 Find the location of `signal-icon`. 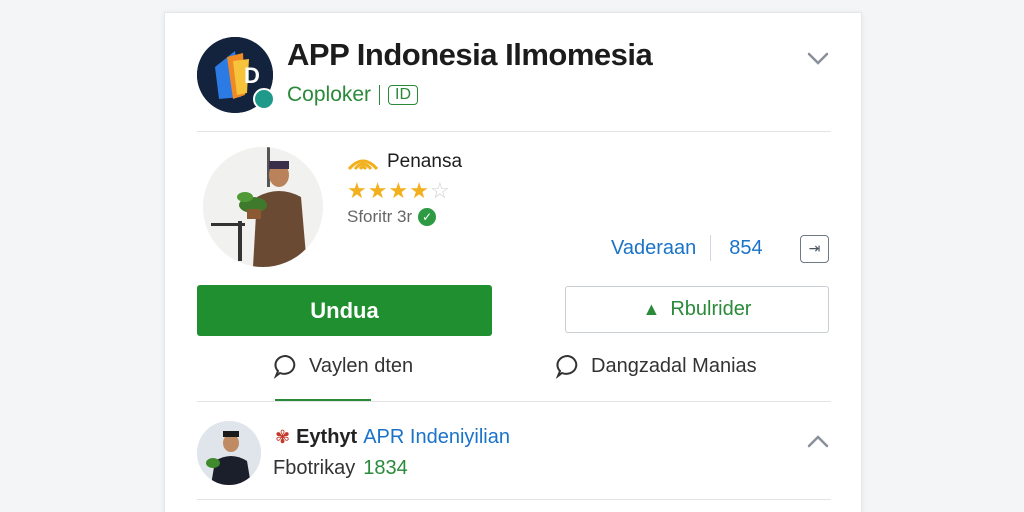

signal-icon is located at coordinates (363, 165).